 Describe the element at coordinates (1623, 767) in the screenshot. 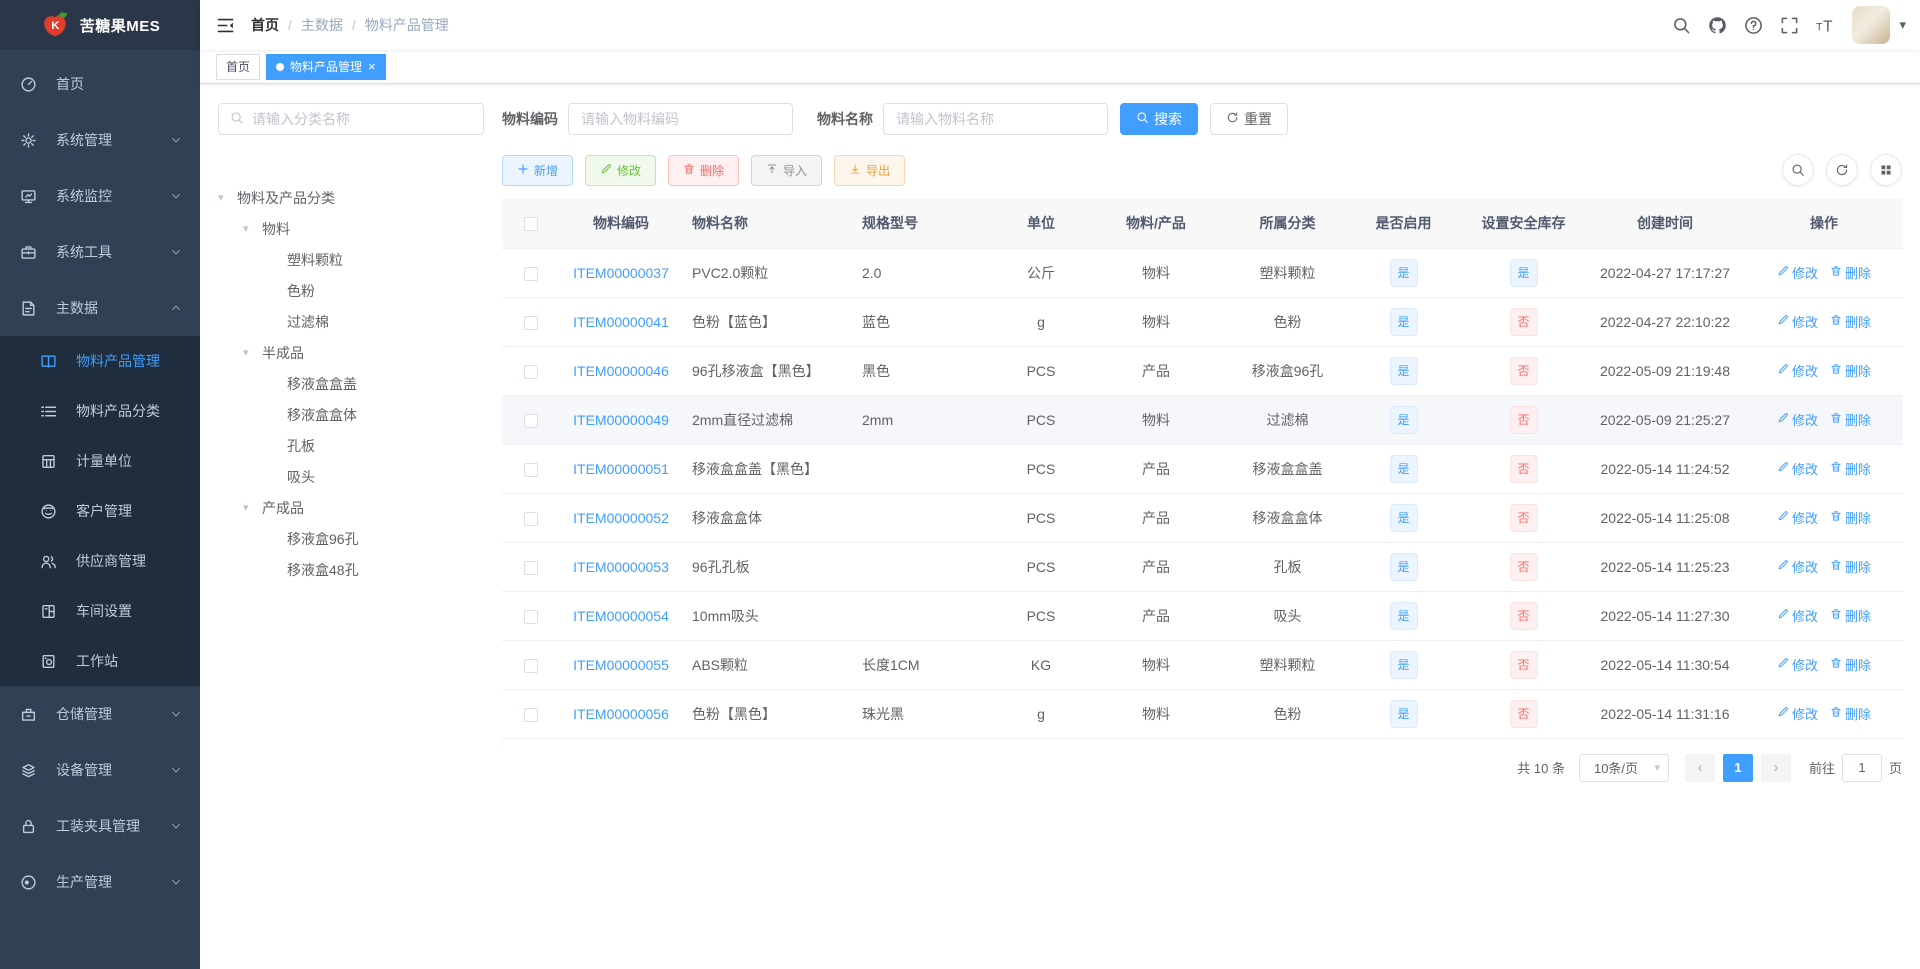

I see `page-size-select: 10条/页 ▾` at that location.